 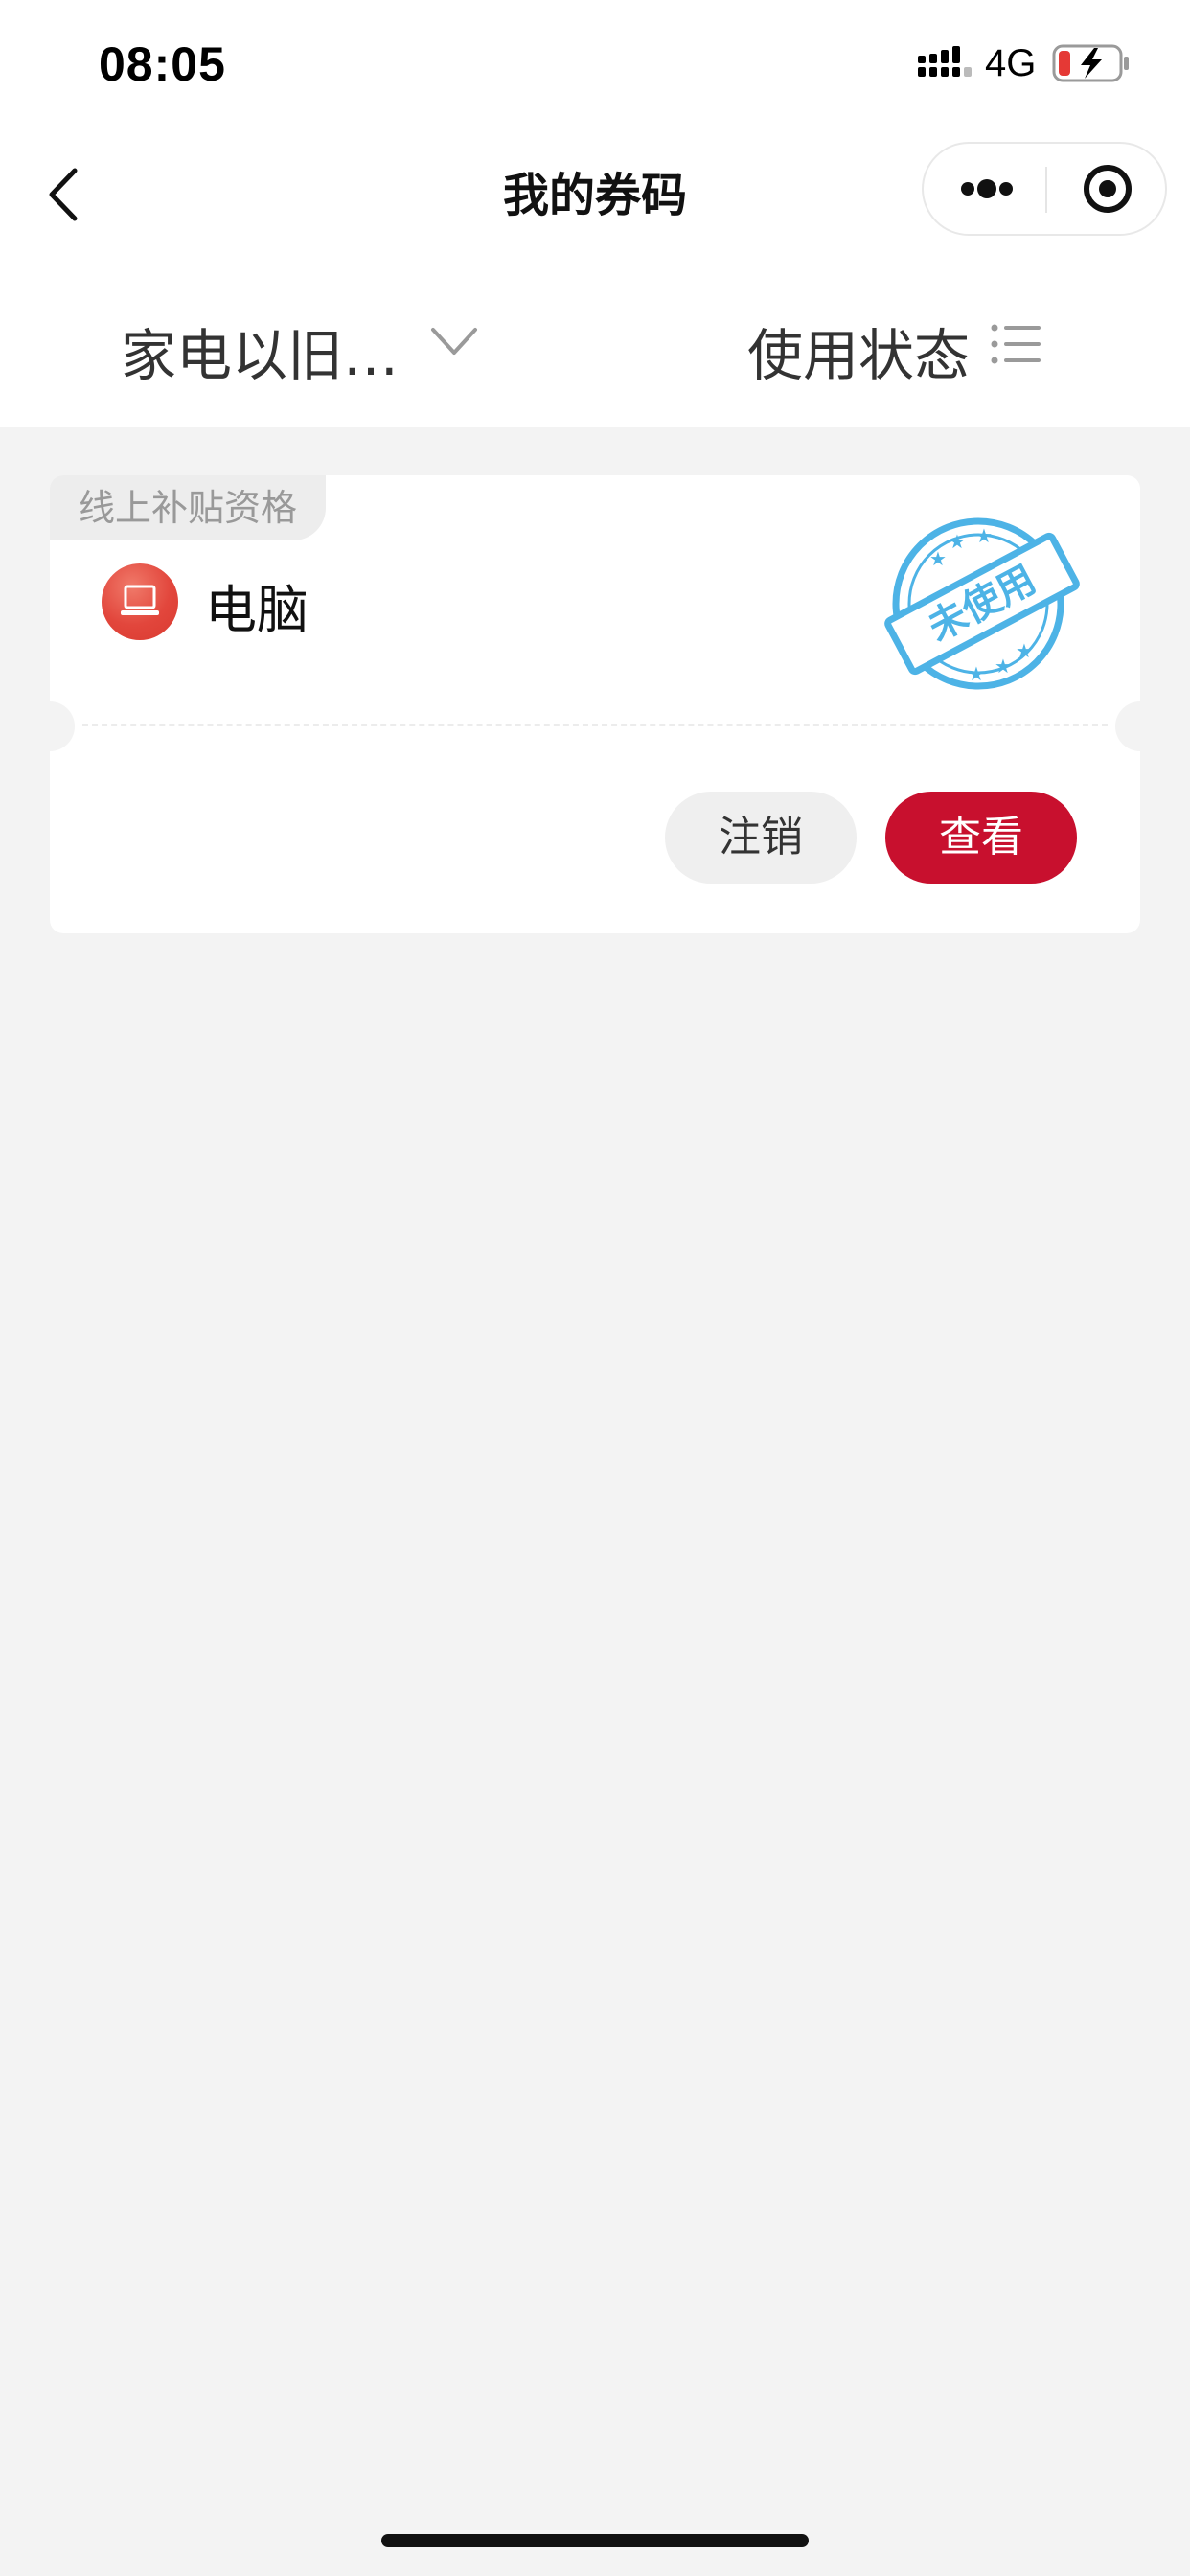 What do you see at coordinates (761, 838) in the screenshot?
I see `cancel-button: 注销` at bounding box center [761, 838].